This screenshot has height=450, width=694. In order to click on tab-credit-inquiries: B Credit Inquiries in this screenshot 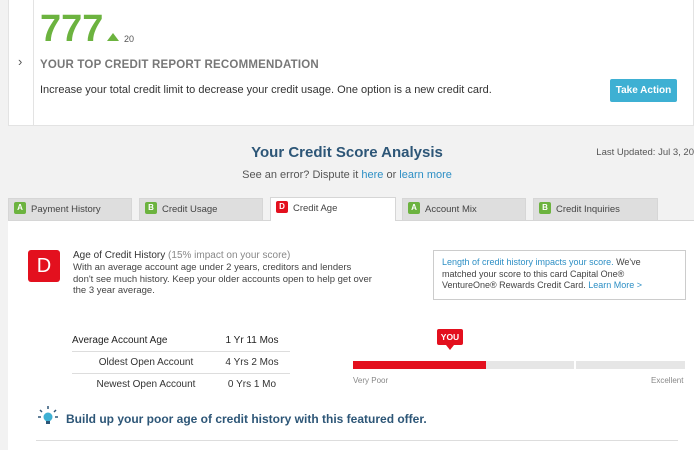, I will do `click(595, 209)`.